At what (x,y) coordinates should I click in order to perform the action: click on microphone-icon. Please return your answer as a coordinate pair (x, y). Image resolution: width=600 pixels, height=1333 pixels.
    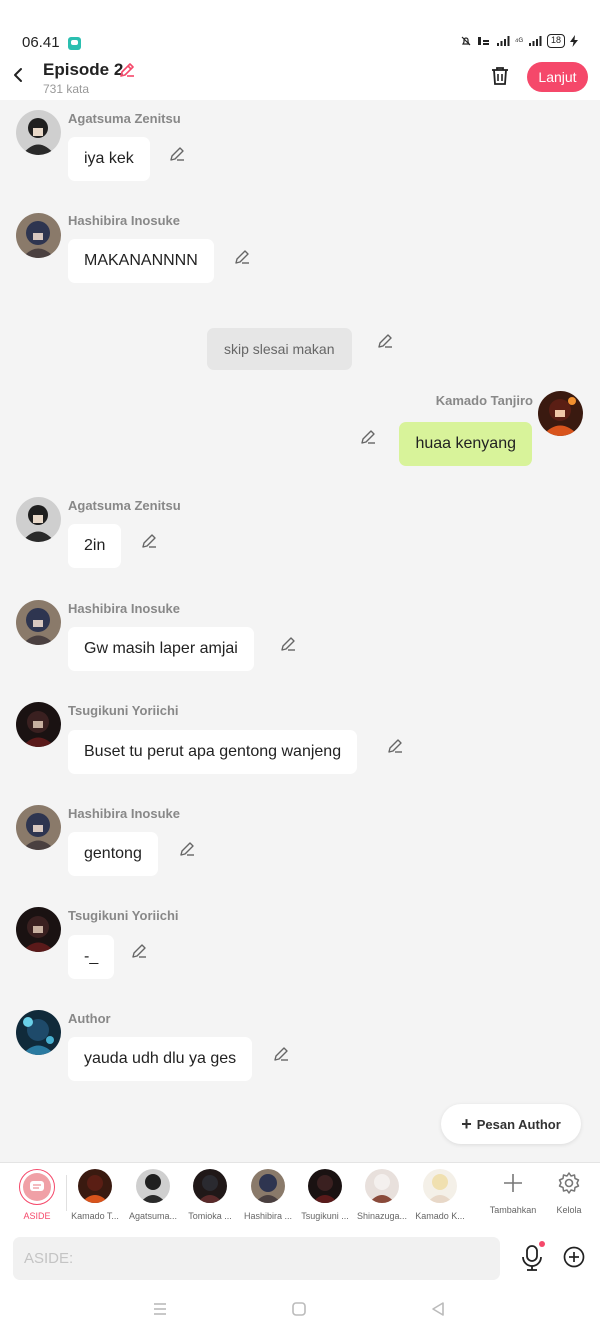
    Looking at the image, I should click on (532, 1258).